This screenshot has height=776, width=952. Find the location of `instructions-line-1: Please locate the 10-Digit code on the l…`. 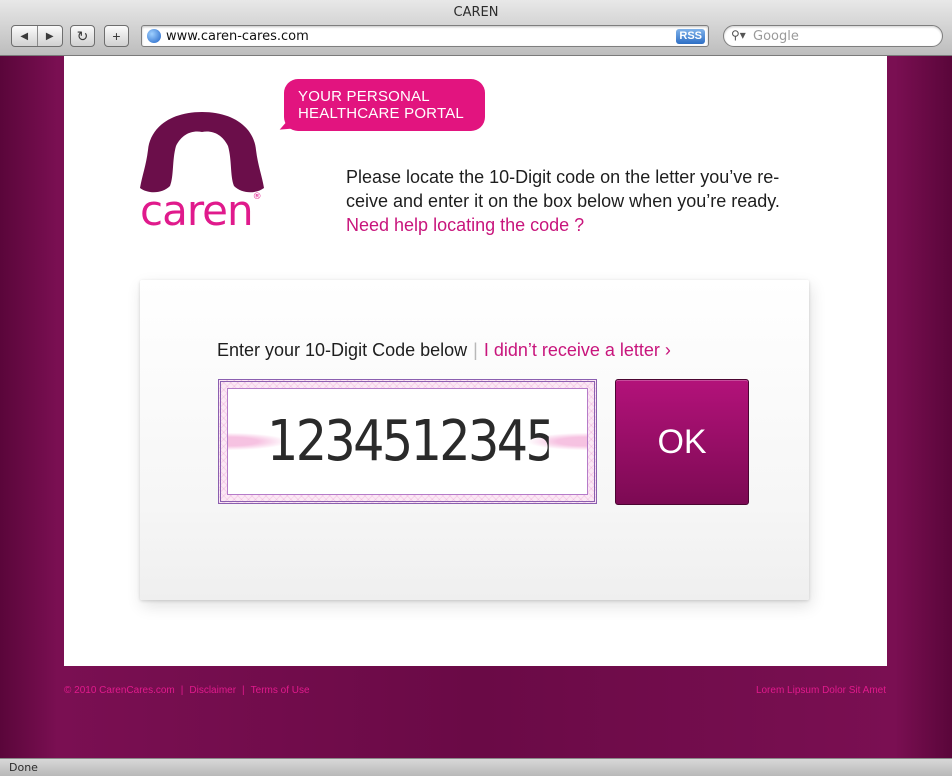

instructions-line-1: Please locate the 10-Digit code on the l… is located at coordinates (563, 177).